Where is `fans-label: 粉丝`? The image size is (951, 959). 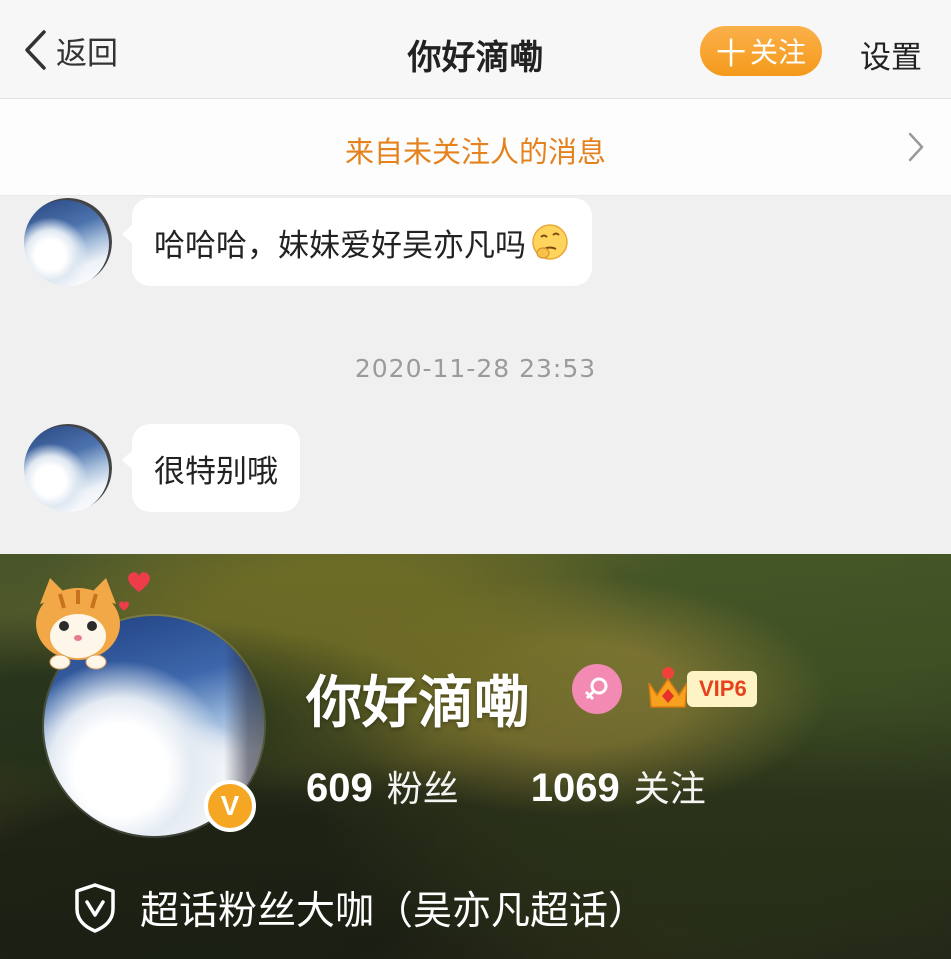 fans-label: 粉丝 is located at coordinates (423, 786).